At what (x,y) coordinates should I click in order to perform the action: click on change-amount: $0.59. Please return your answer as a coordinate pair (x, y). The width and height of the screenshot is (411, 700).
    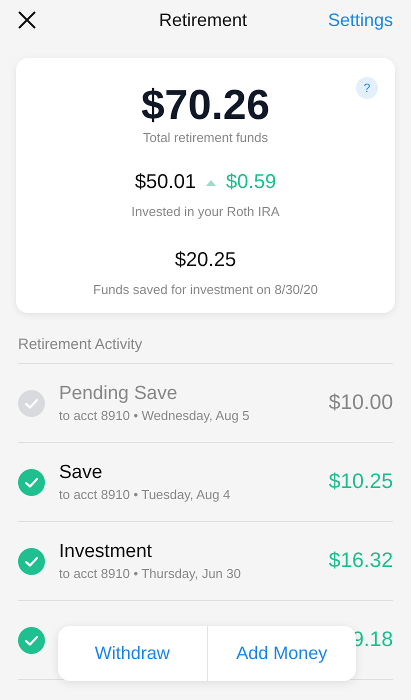
    Looking at the image, I should click on (251, 182).